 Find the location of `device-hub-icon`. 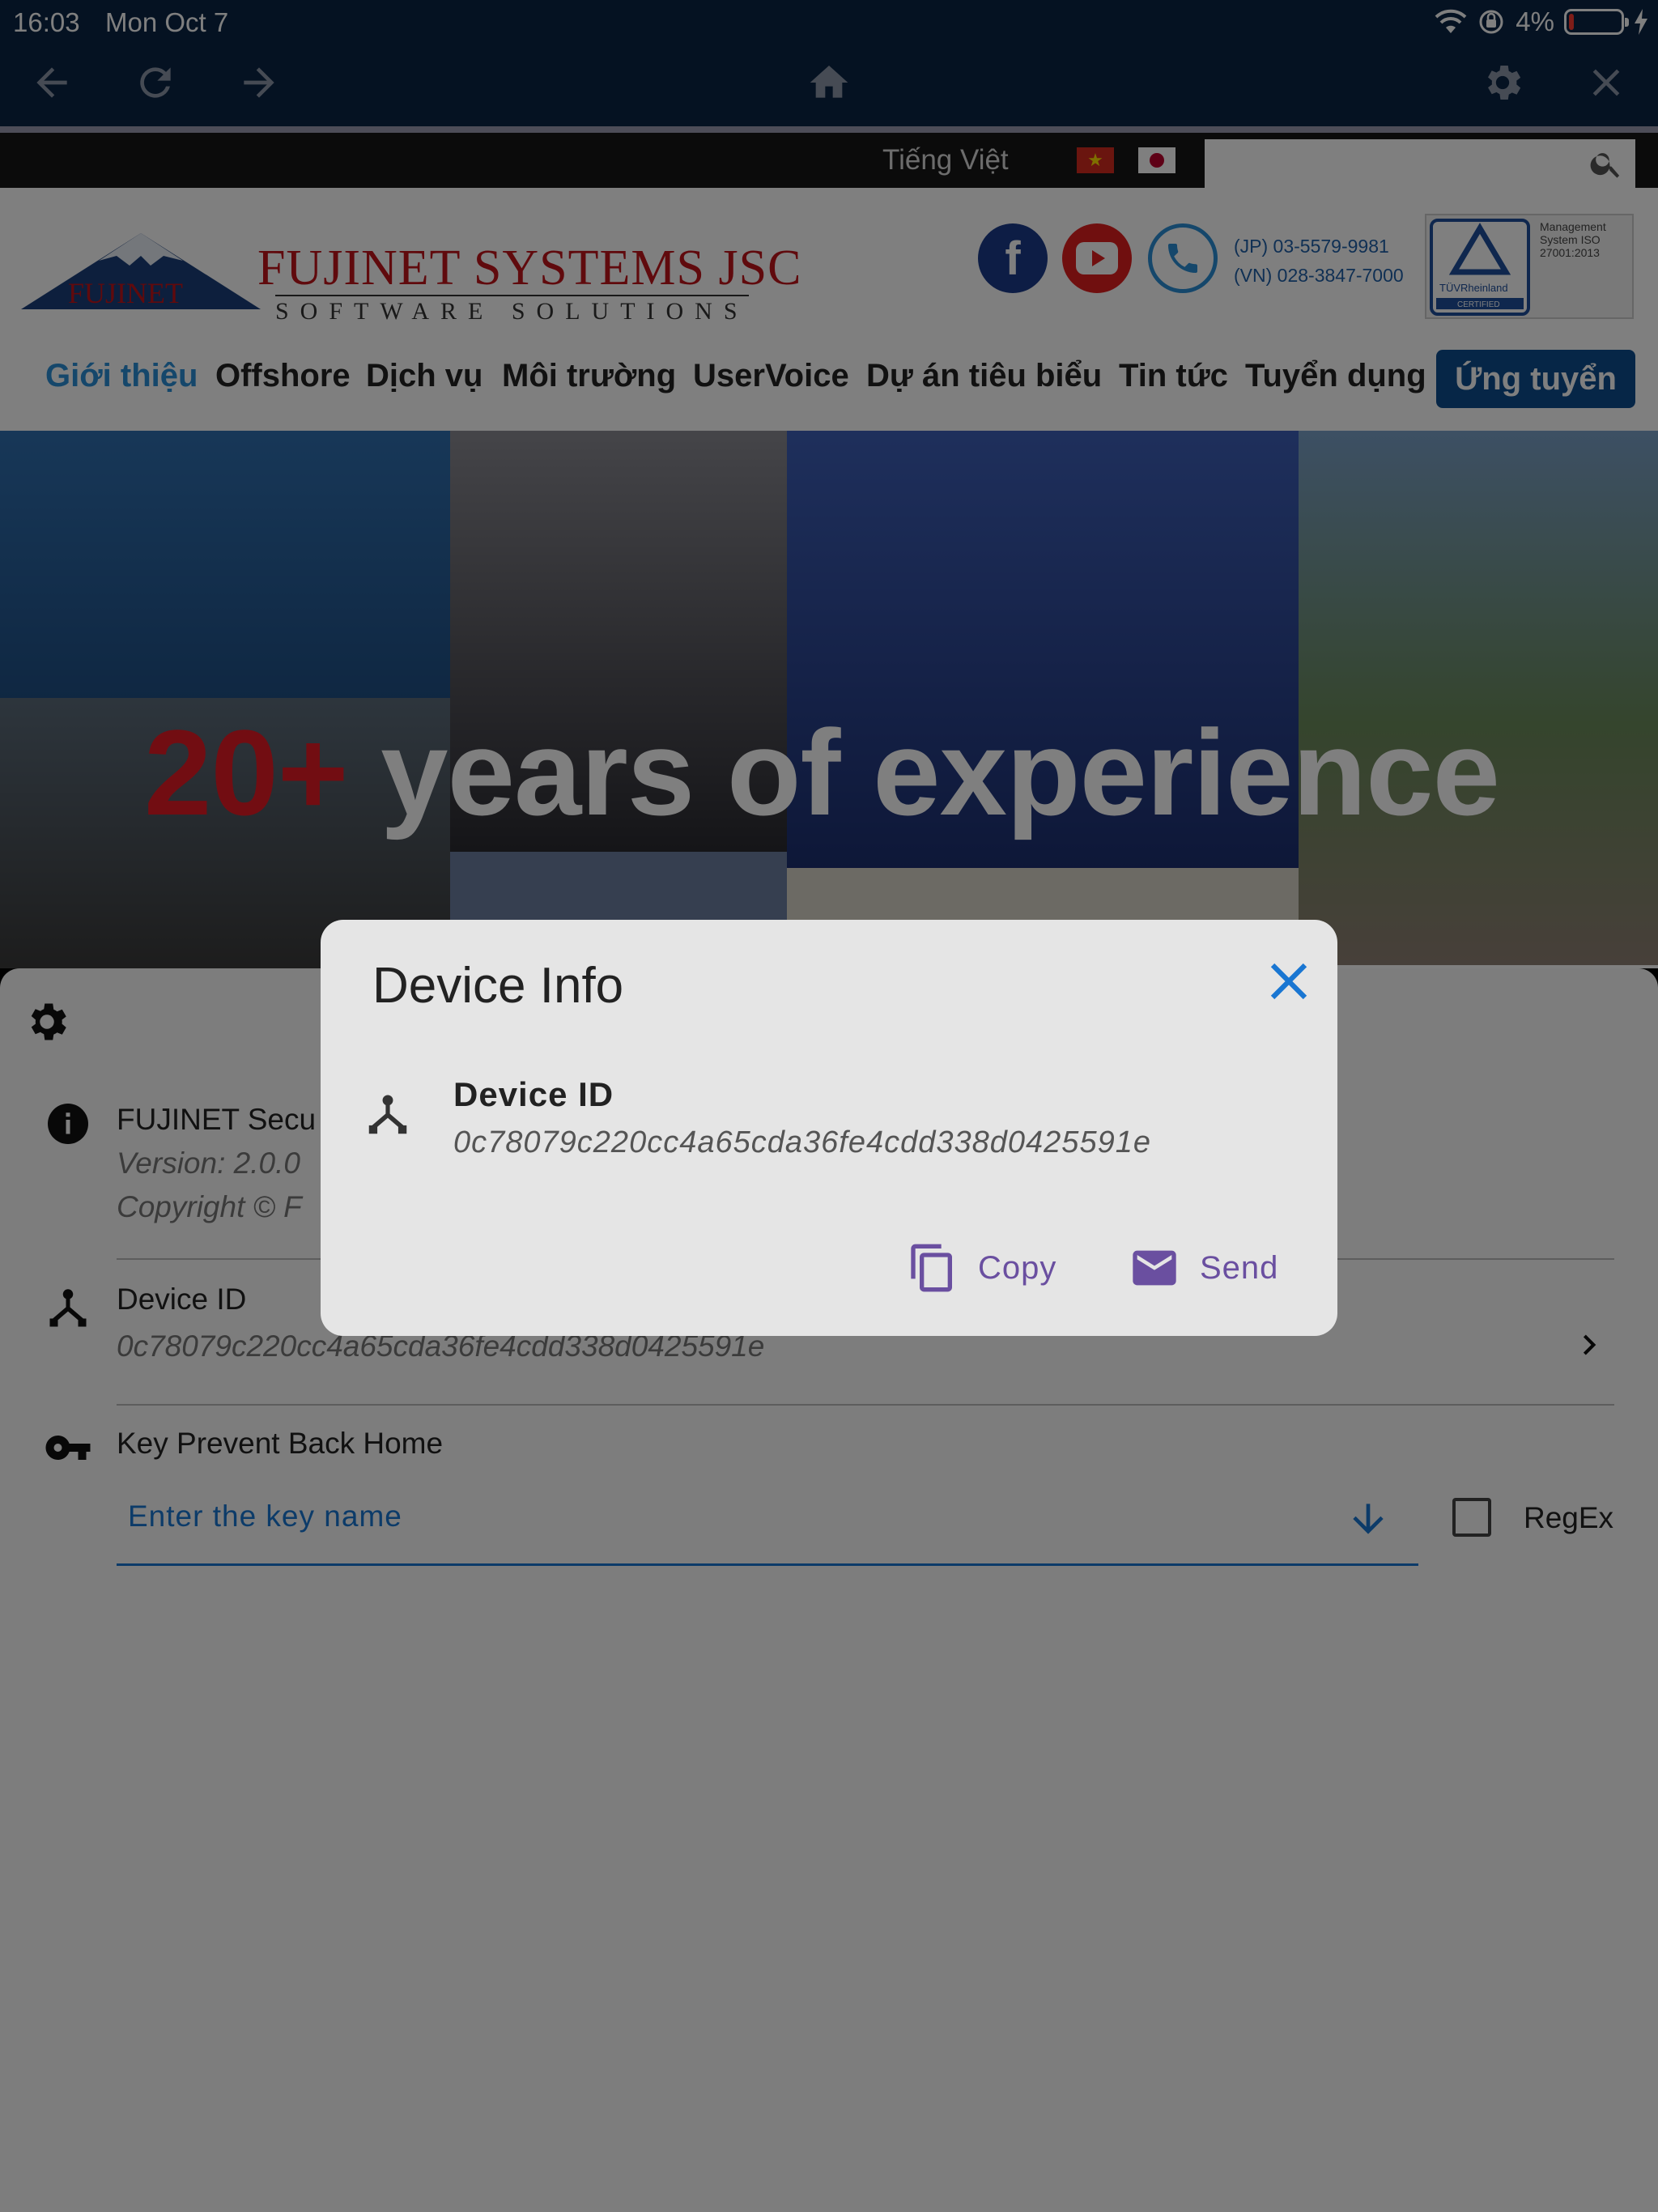

device-hub-icon is located at coordinates (388, 1115).